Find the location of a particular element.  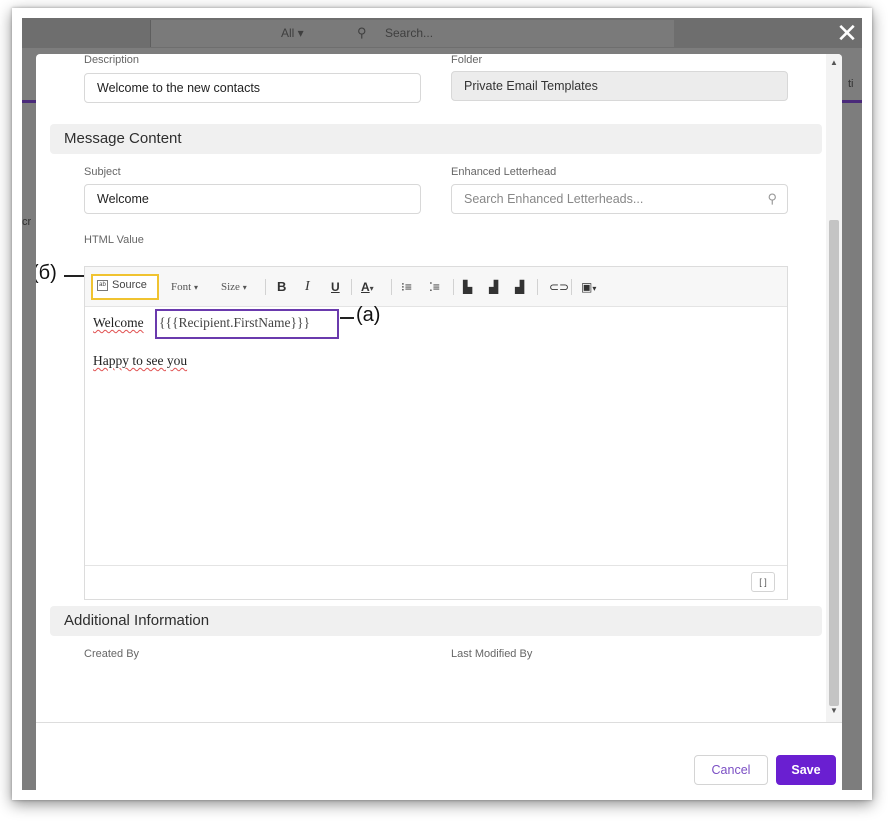

source-button: ab Source is located at coordinates (125, 287).